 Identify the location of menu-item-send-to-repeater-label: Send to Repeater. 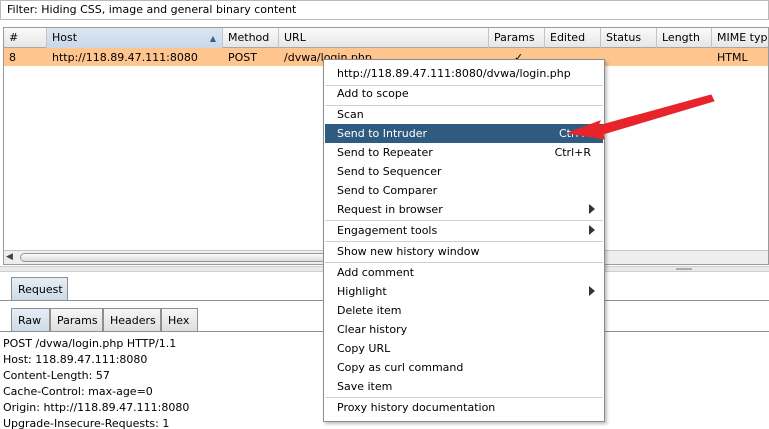
(385, 152).